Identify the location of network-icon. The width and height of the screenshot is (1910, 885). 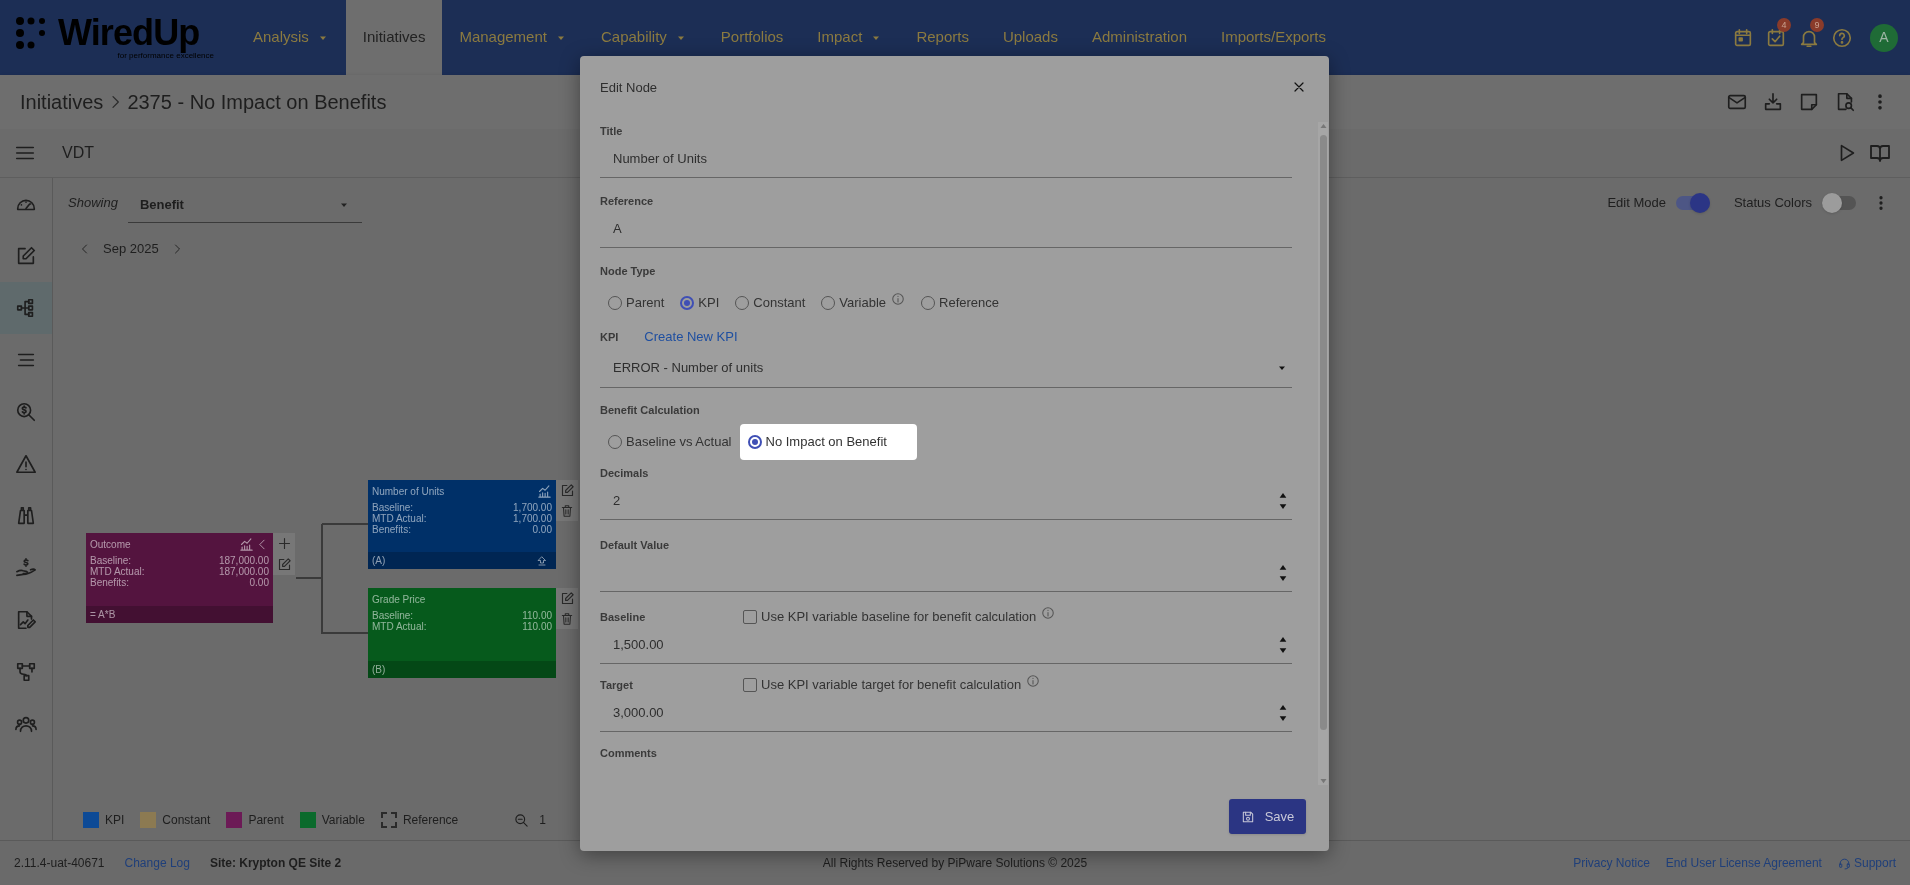
(26, 672).